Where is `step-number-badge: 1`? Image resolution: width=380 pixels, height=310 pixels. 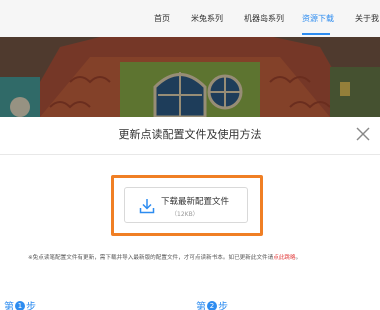 step-number-badge: 1 is located at coordinates (20, 305).